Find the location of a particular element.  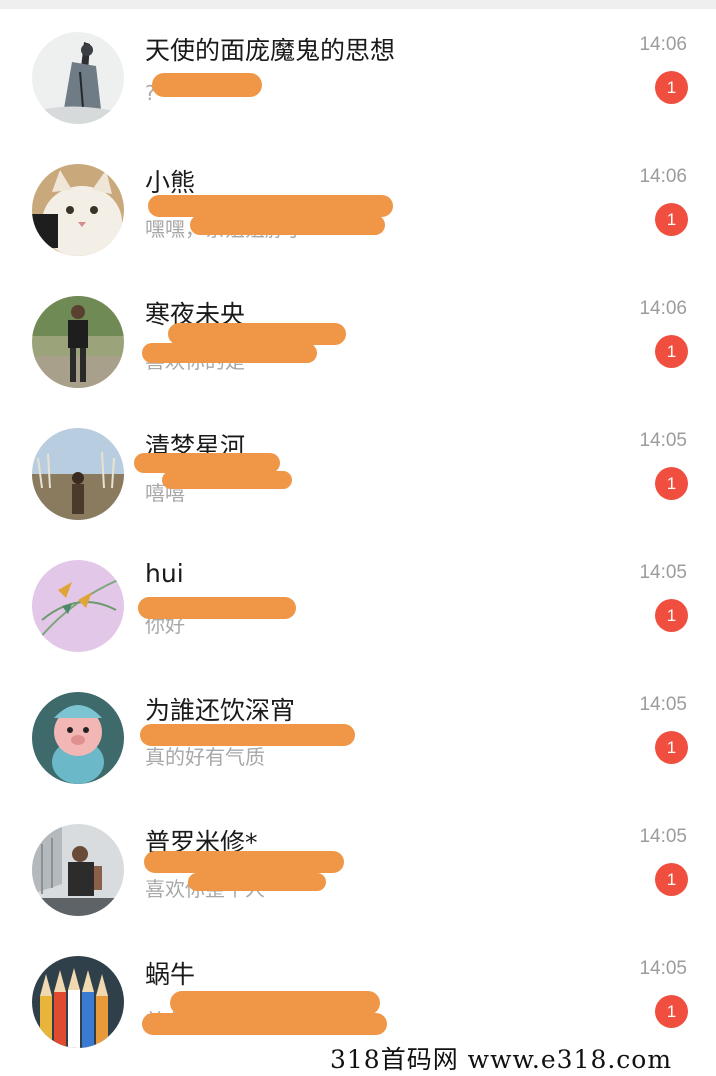

colored-pencils-icon is located at coordinates (78, 1002).